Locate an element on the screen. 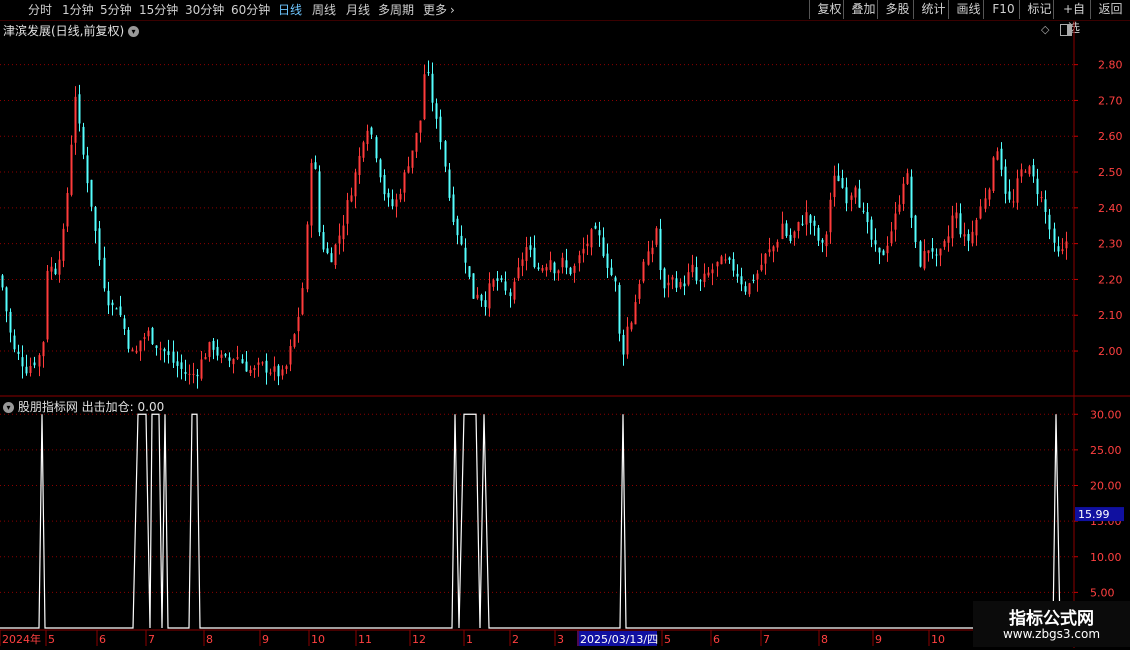 The width and height of the screenshot is (1130, 650). current-value-label: 15.99 is located at coordinates (1094, 514).